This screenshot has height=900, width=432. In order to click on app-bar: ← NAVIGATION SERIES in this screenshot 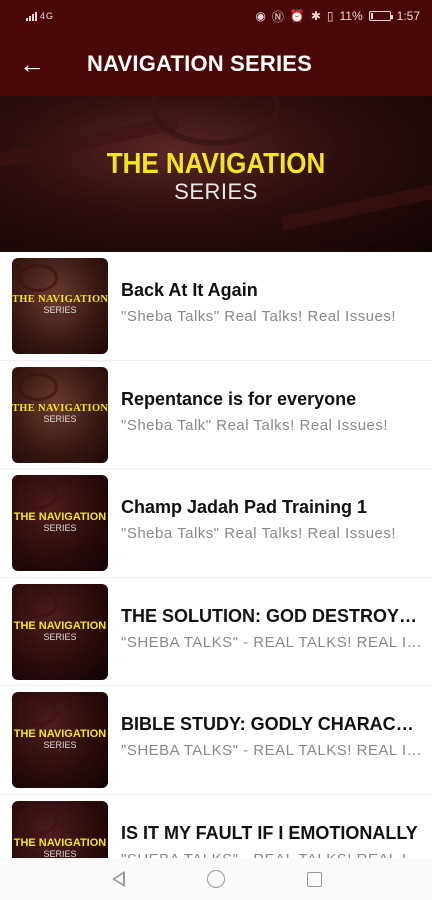, I will do `click(216, 64)`.